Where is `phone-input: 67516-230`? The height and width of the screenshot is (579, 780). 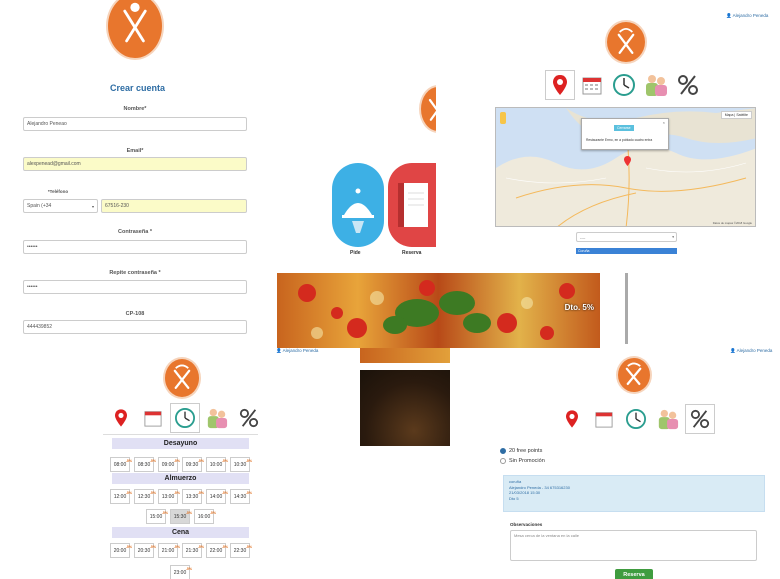
phone-input: 67516-230 is located at coordinates (174, 206).